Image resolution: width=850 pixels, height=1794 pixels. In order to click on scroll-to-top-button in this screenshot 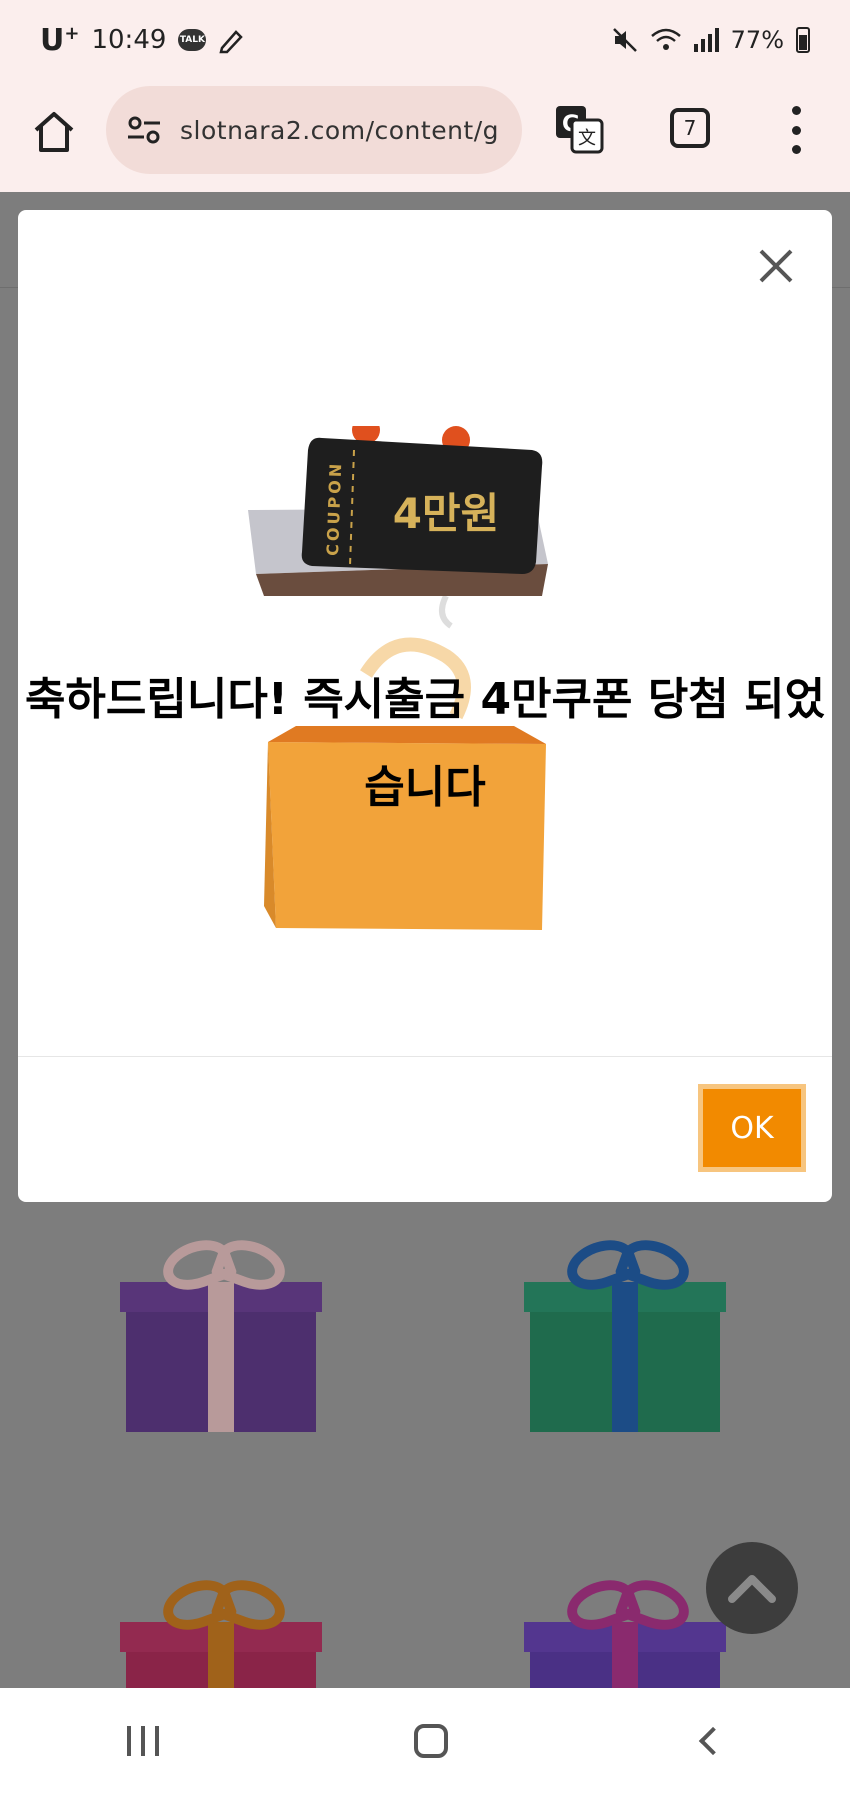, I will do `click(752, 1588)`.